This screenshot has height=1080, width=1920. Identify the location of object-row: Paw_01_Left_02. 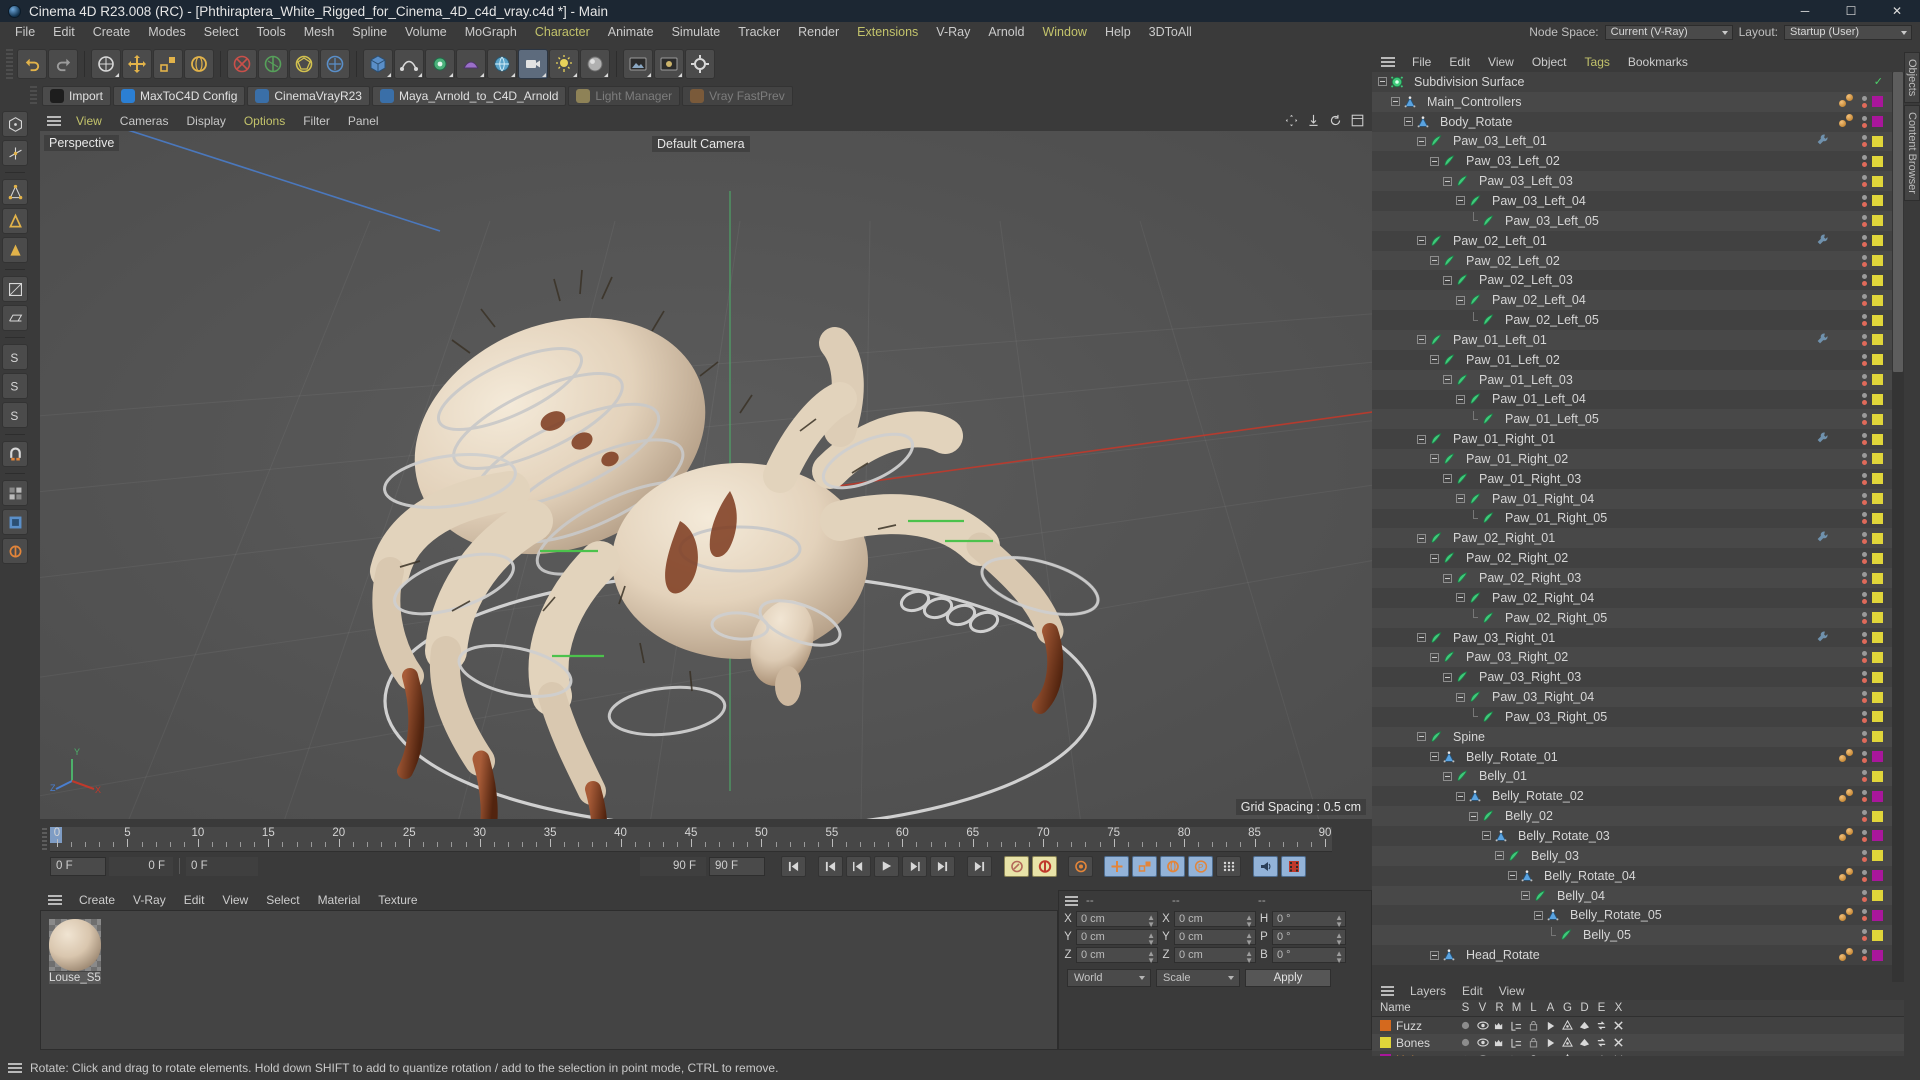
(1632, 359).